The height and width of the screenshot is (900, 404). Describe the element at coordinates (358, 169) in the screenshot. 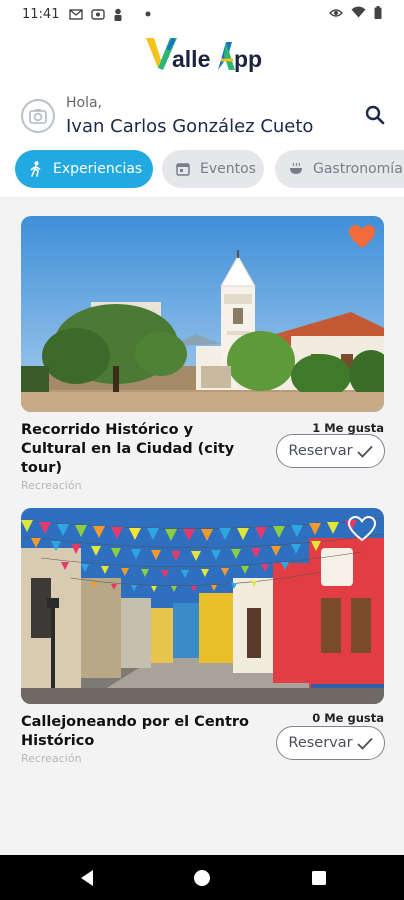

I see `tab-gastronomia-label: Gastronomía` at that location.